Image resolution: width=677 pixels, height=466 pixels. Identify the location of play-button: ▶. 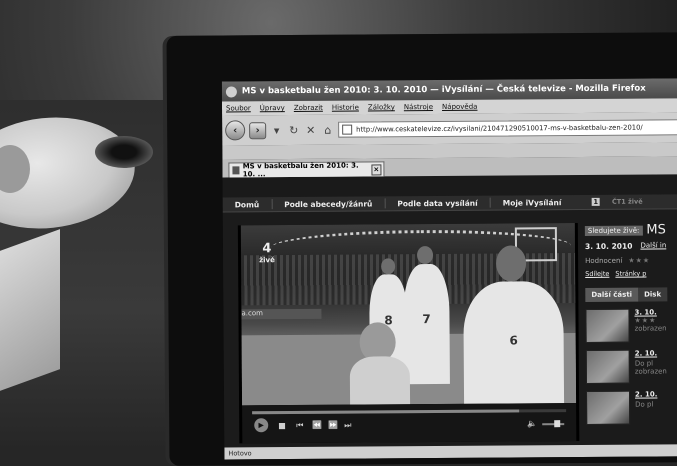
(261, 425).